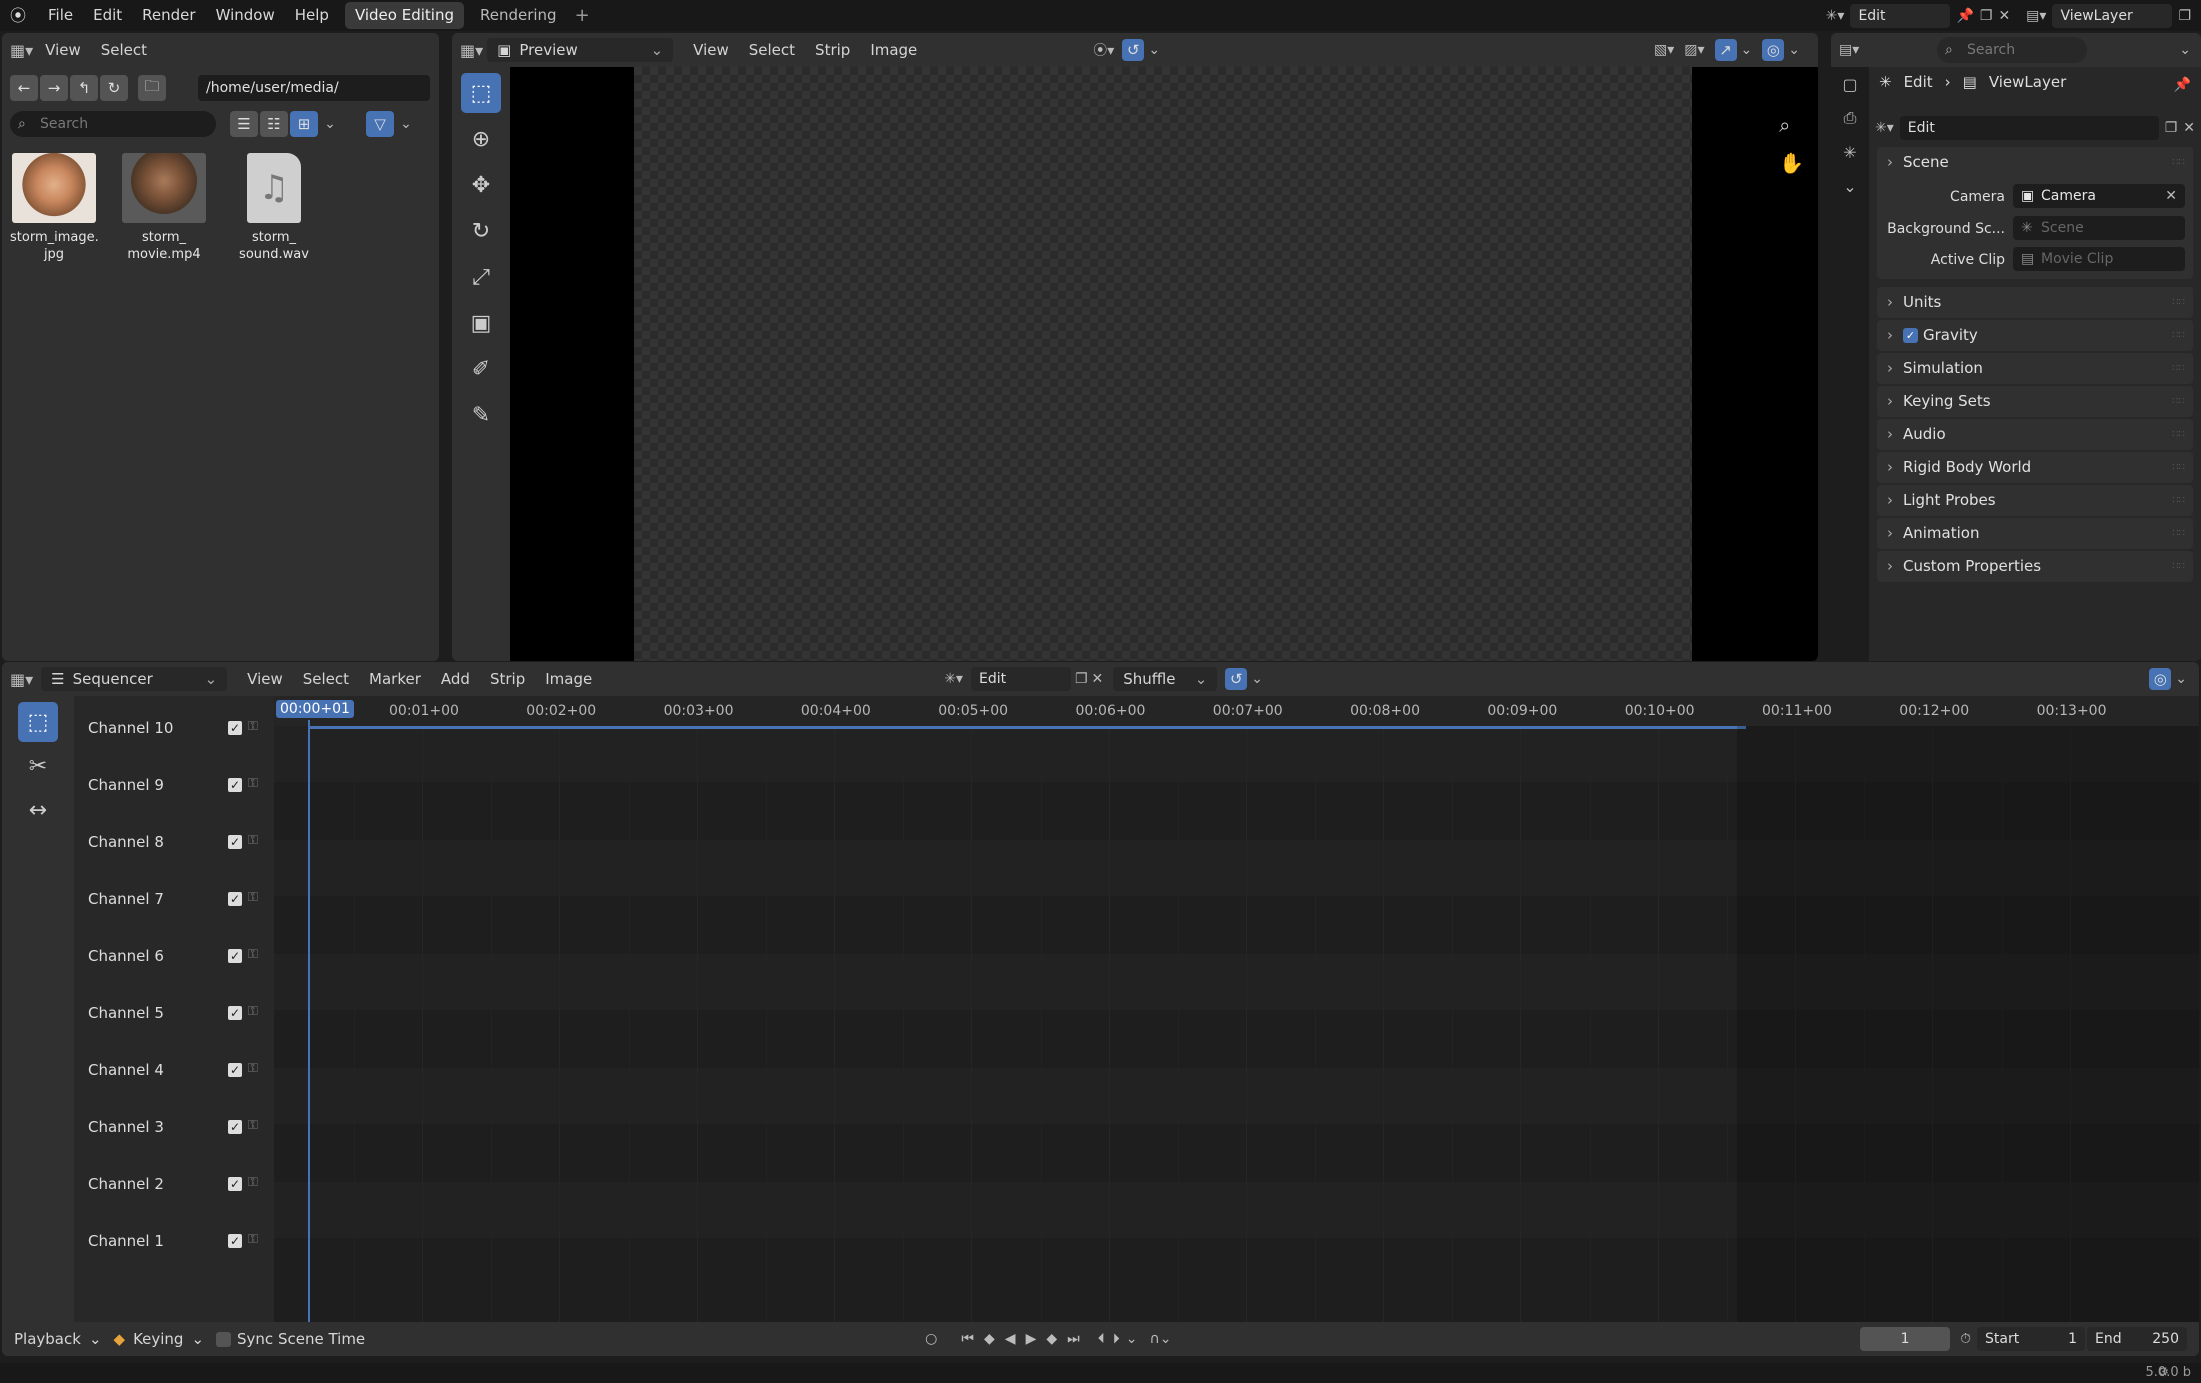 This screenshot has height=1383, width=2201. What do you see at coordinates (395, 679) in the screenshot?
I see `seq-menu-marker: Marker` at bounding box center [395, 679].